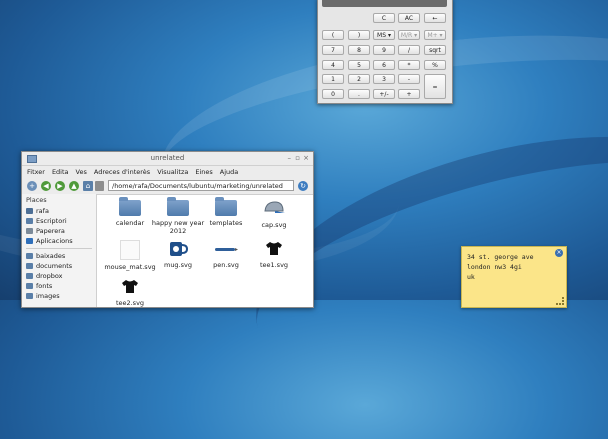  I want to click on note-line: 34 st. george ave, so click(500, 257).